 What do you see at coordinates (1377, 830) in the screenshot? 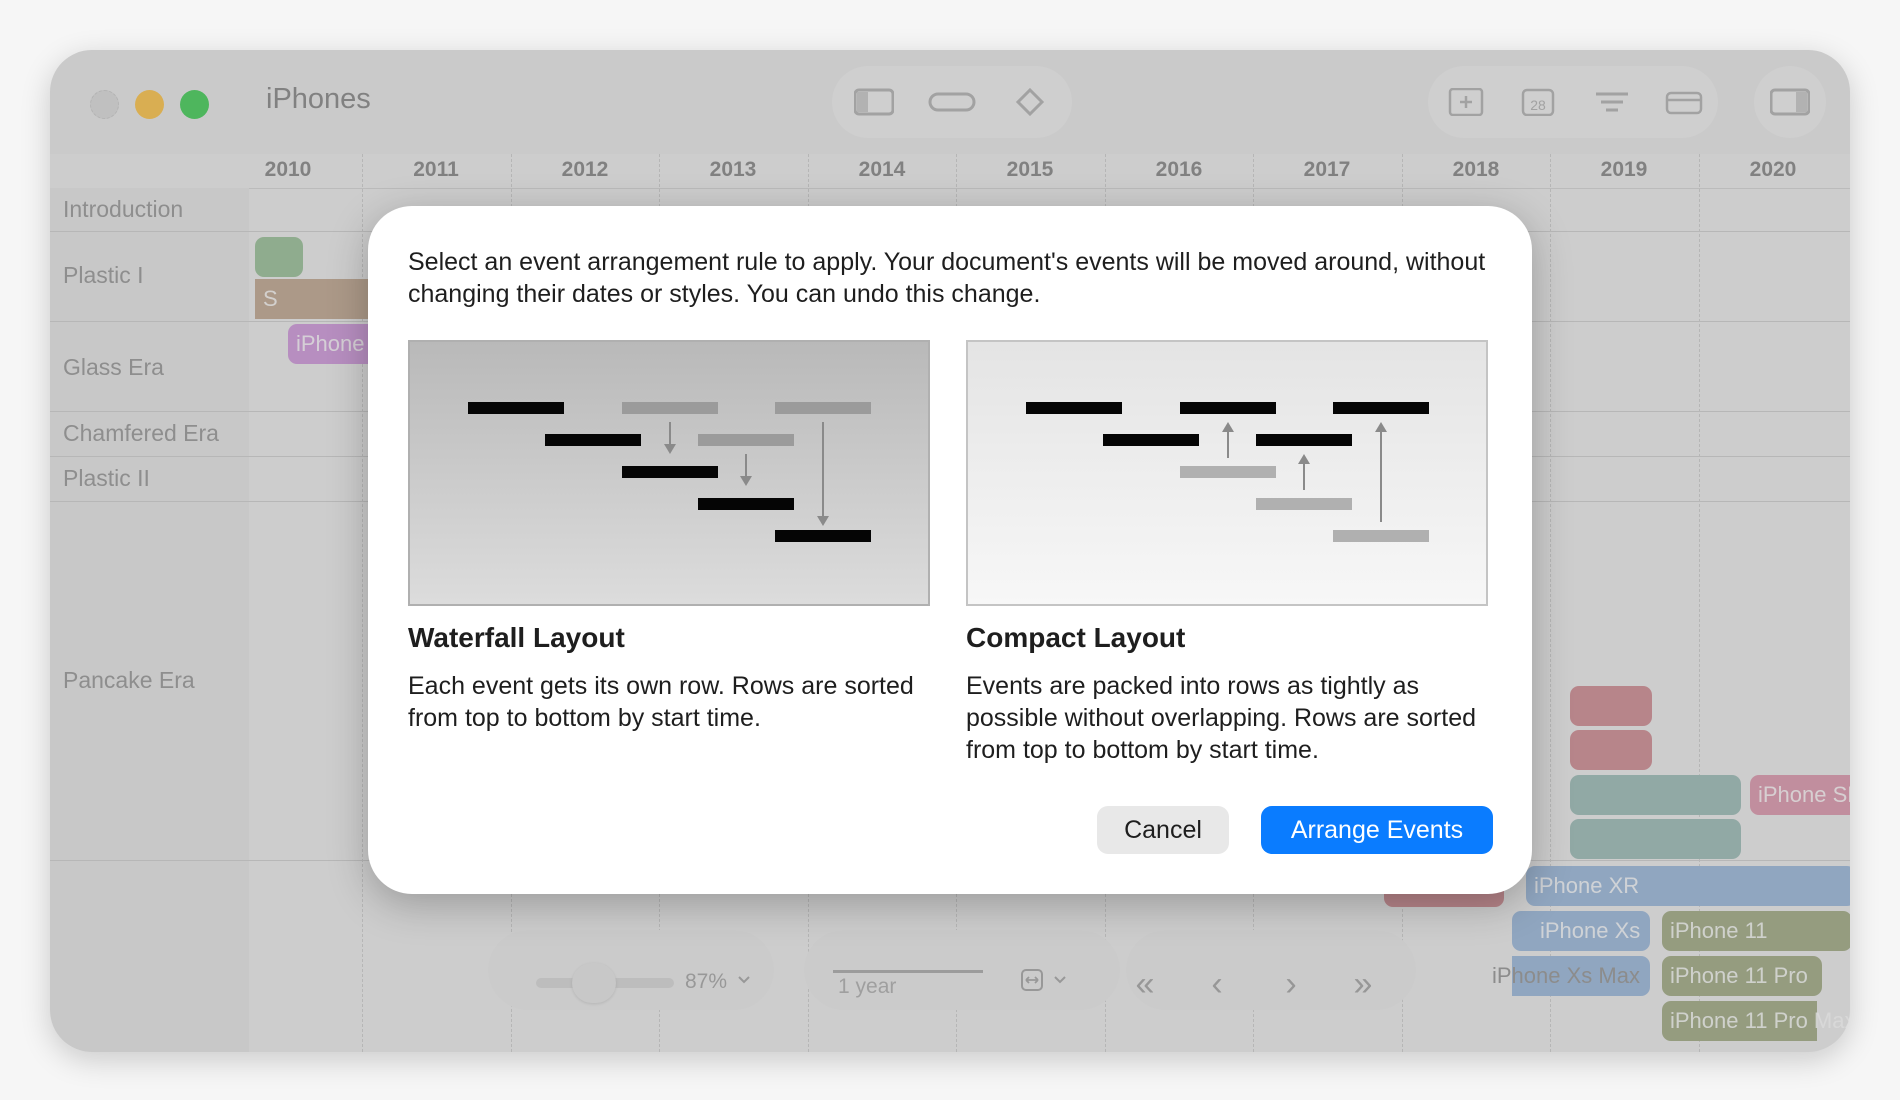
I see `arrange-events-button: Arrange Events` at bounding box center [1377, 830].